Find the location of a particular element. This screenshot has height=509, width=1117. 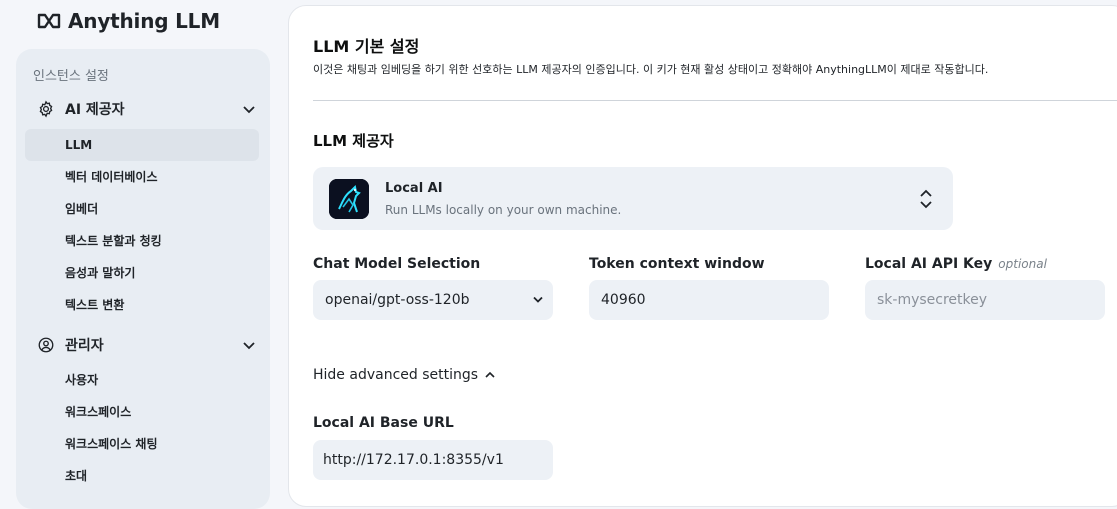

provider-subtitle: Run LLMs locally on your own machine. is located at coordinates (503, 210).